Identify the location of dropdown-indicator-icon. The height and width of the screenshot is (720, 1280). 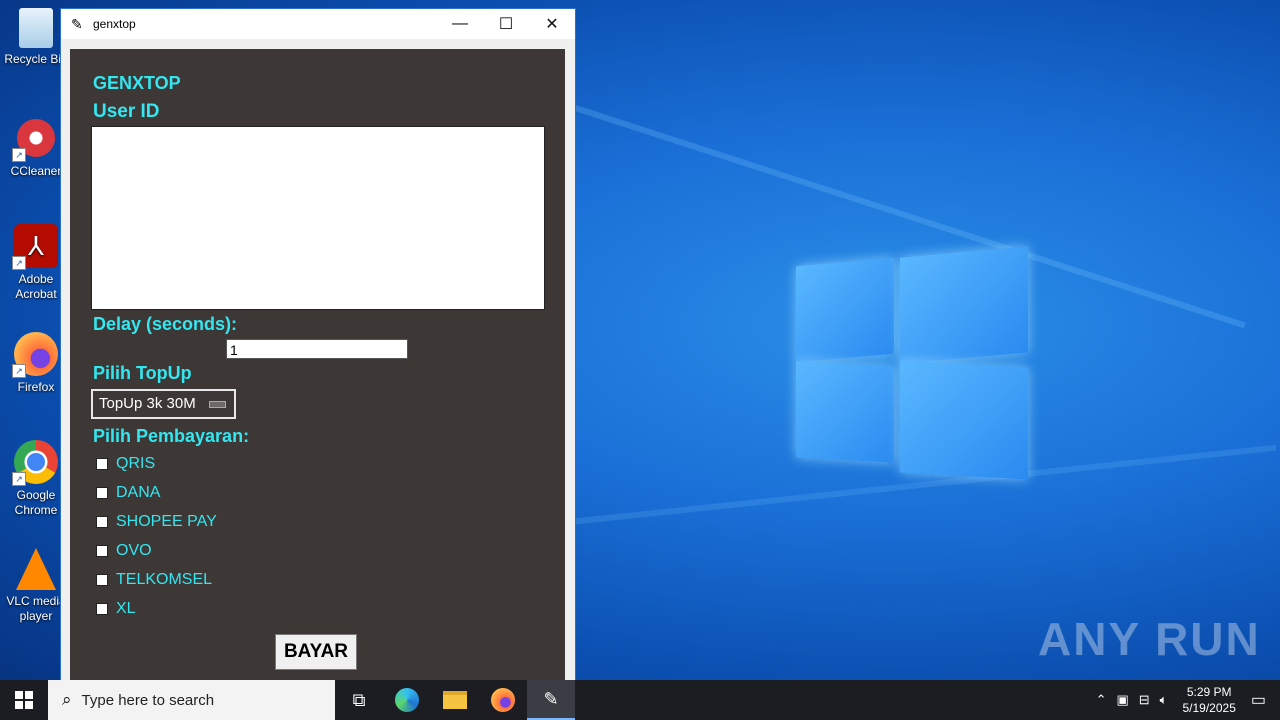
(217, 404).